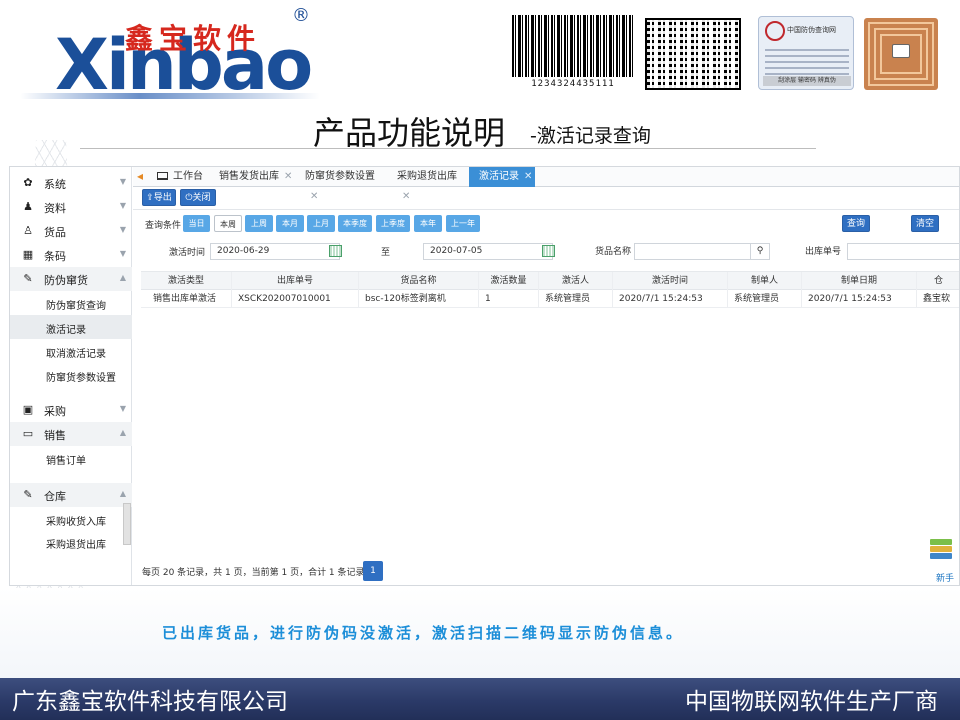 The image size is (960, 720). I want to click on sidebar-sub-label: 销售订单, so click(66, 461).